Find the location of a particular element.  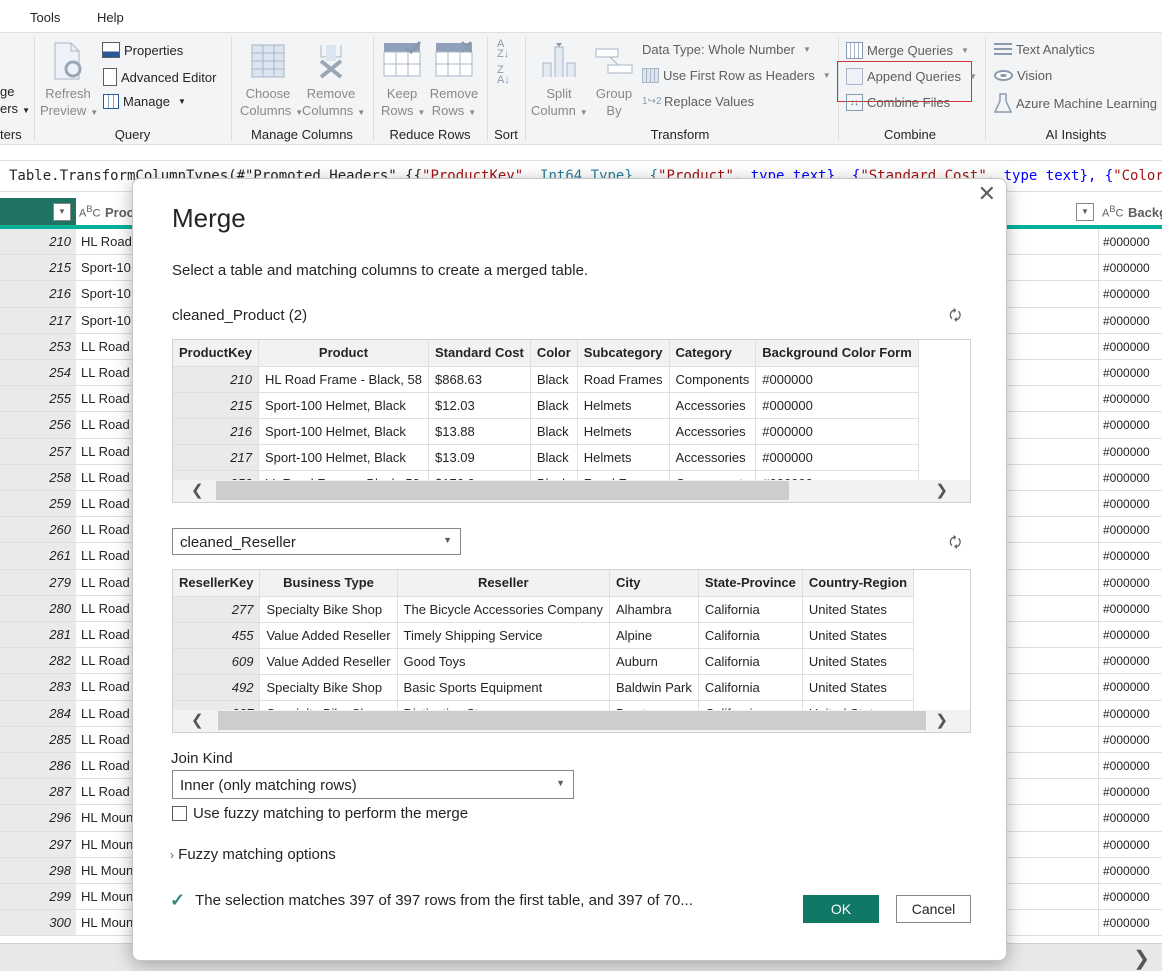

row-key: 260 is located at coordinates (38, 530).